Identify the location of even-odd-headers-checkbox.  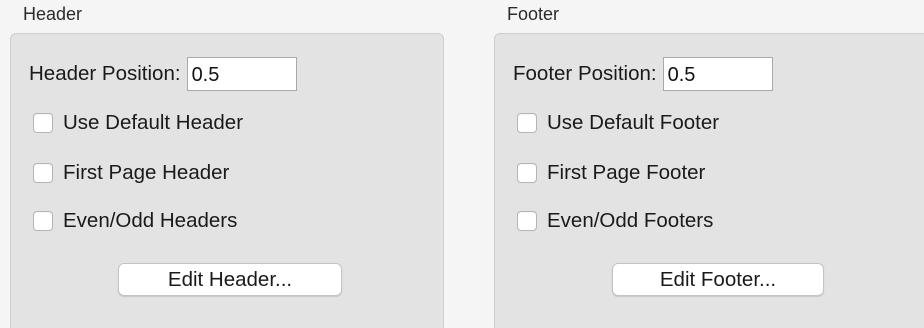
(43, 221).